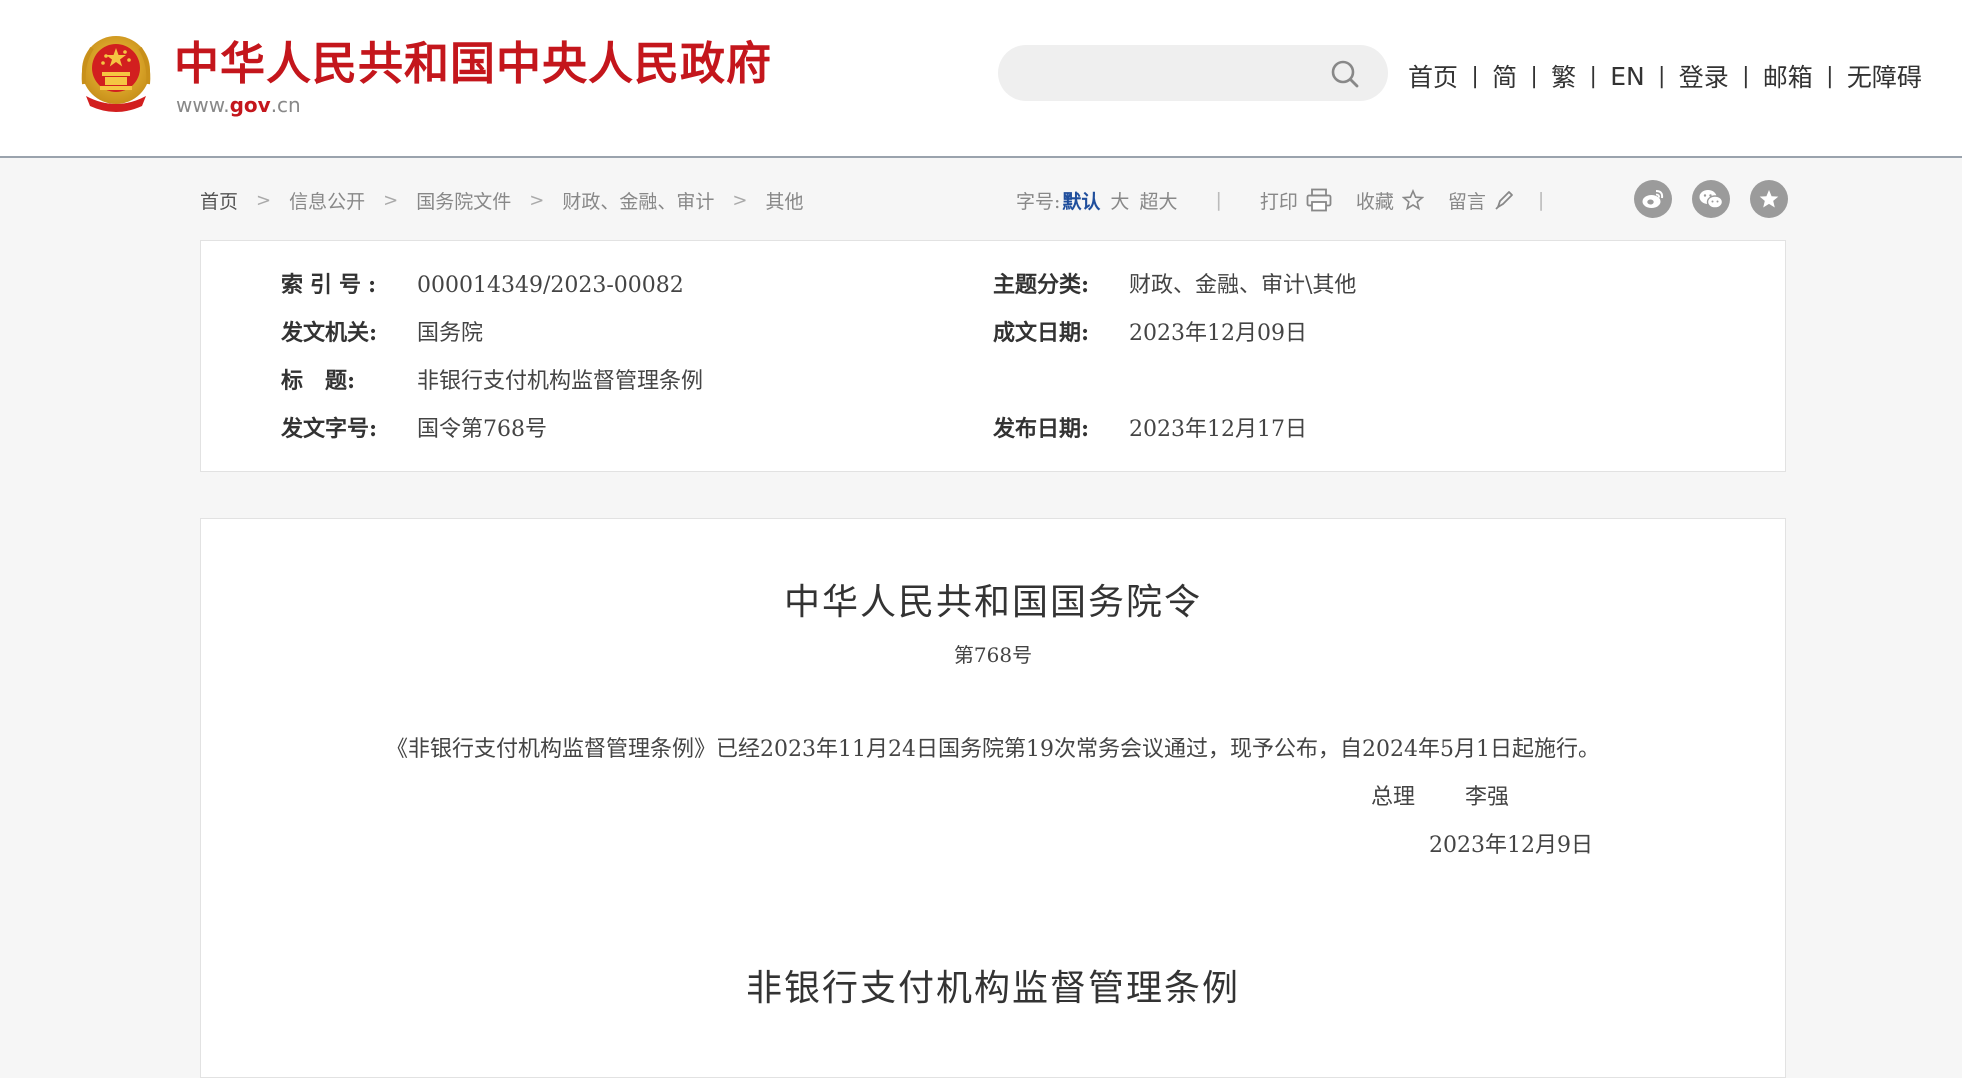  What do you see at coordinates (1243, 285) in the screenshot?
I see `info-topic-value: 财政、金融、审计\其他` at bounding box center [1243, 285].